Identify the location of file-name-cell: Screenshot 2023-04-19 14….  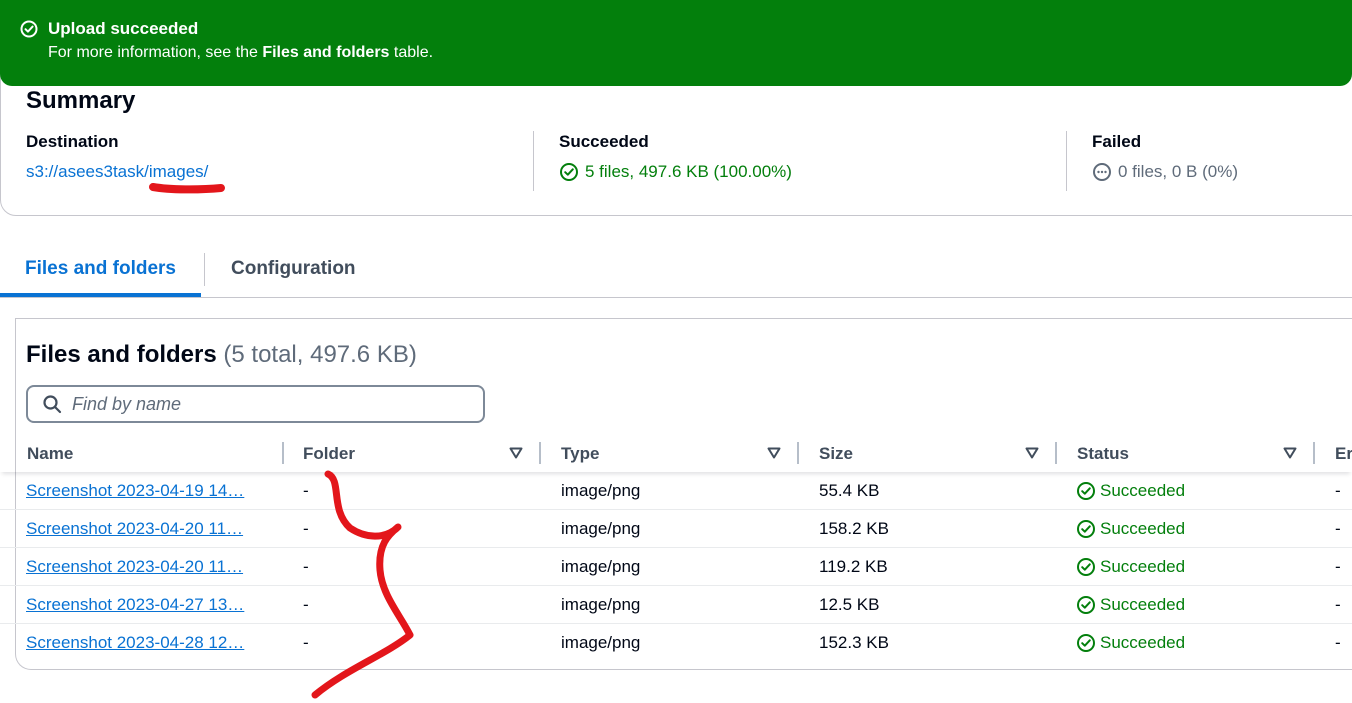
(146, 491).